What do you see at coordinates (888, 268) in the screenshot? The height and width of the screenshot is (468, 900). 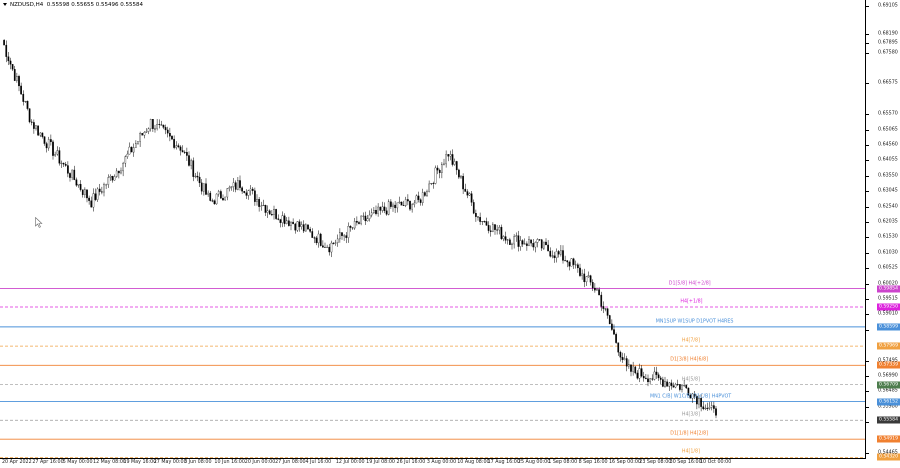 I see `price-tick-label: 0.60525` at bounding box center [888, 268].